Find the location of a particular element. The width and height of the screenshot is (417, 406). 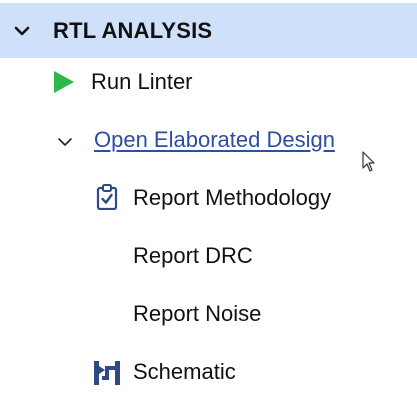

clipboard-check-icon is located at coordinates (107, 197).